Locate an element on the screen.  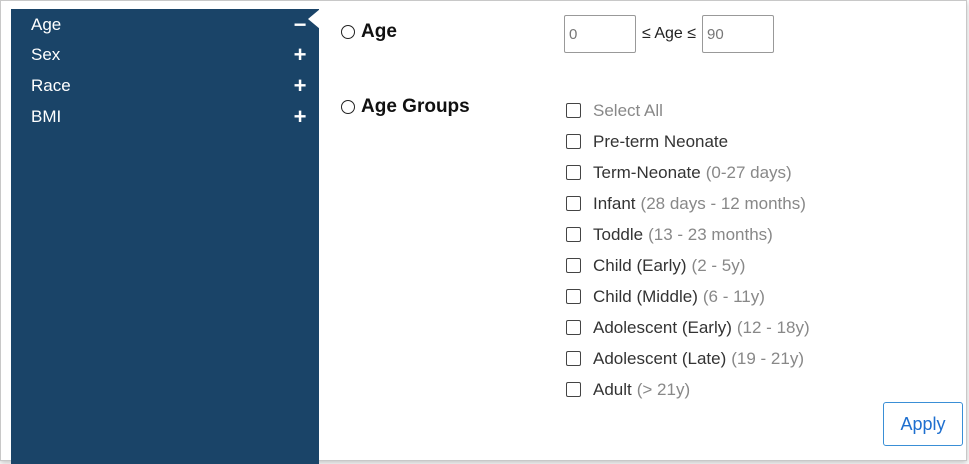
age-group-range: (12 - 18y) is located at coordinates (773, 327).